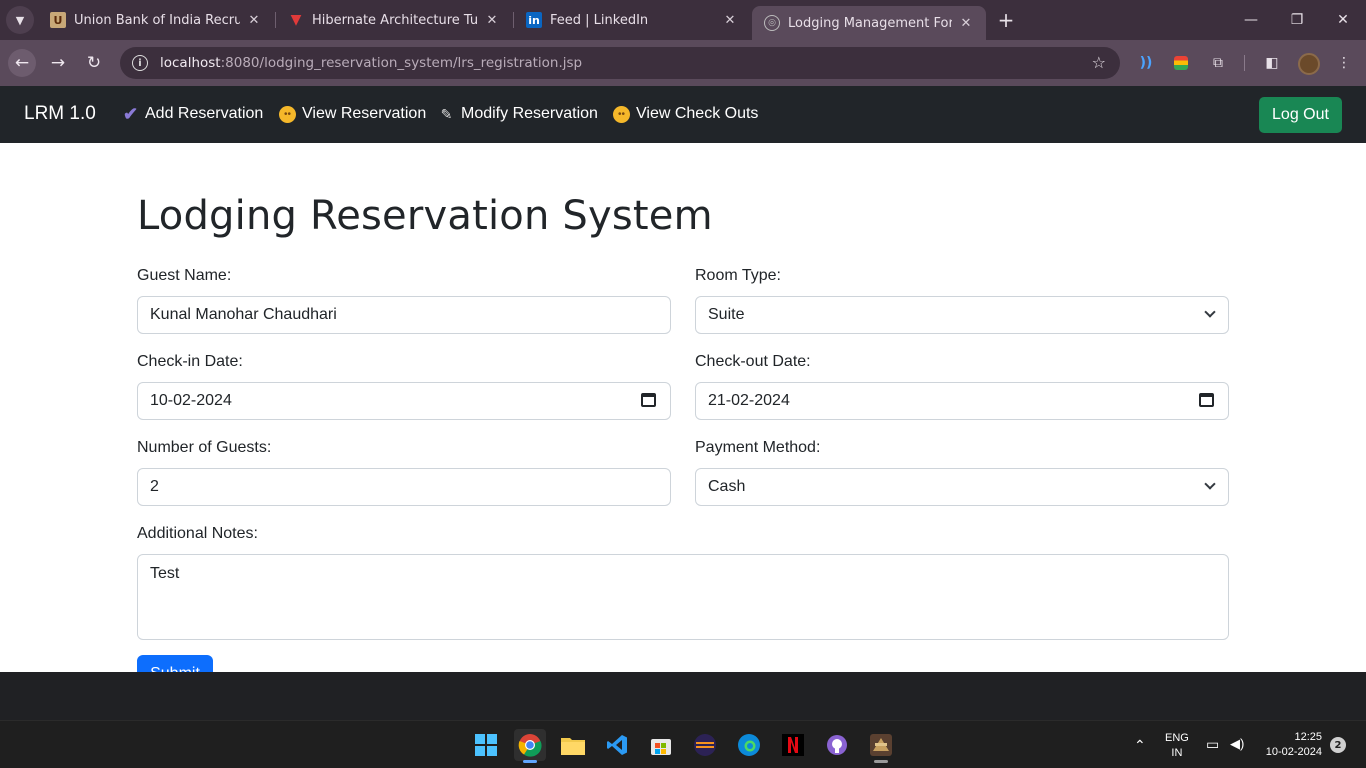  I want to click on minimize-icon: —, so click(1251, 20).